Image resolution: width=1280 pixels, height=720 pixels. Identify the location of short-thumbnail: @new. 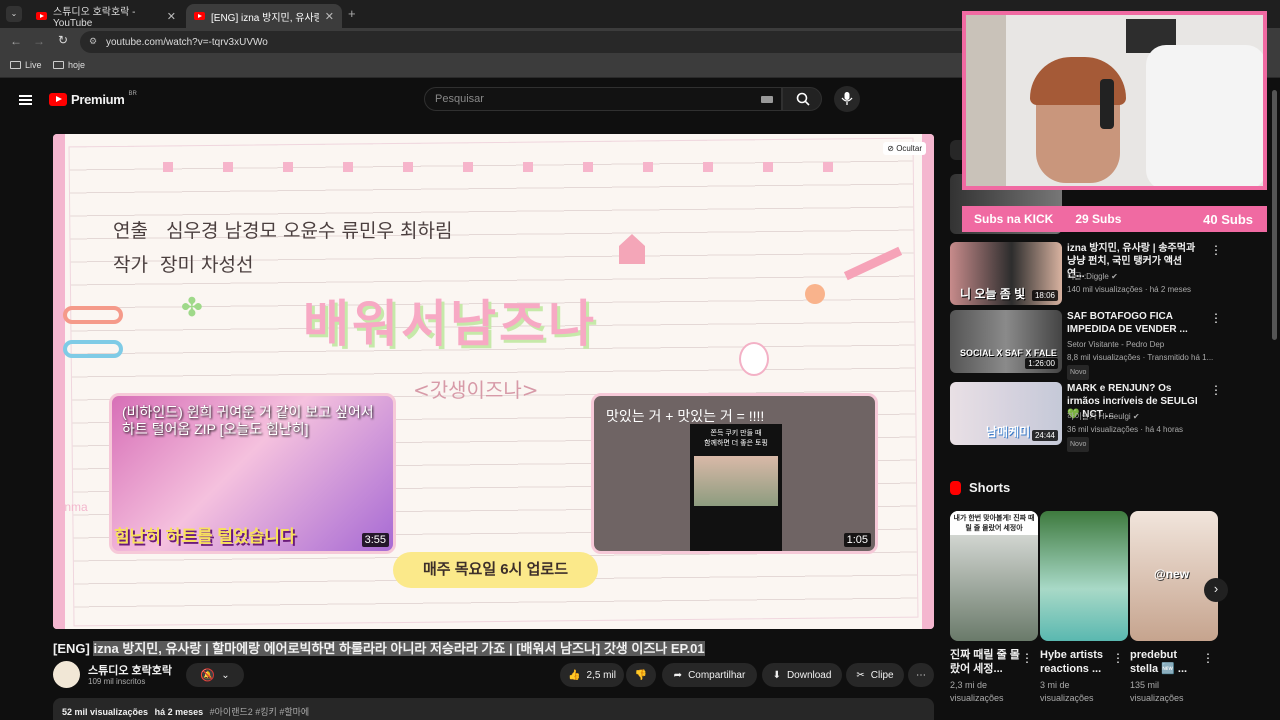
(1174, 576).